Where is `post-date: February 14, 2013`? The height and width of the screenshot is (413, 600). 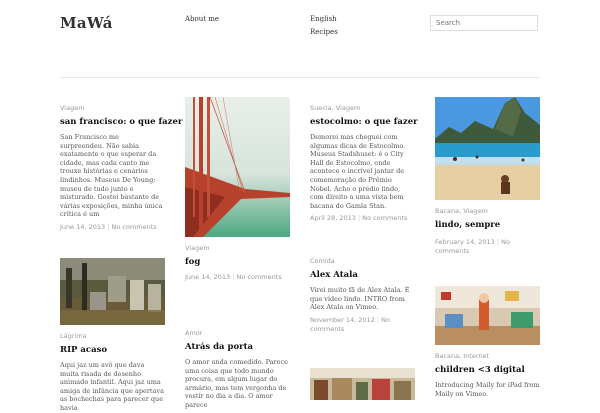
post-date: February 14, 2013 is located at coordinates (465, 242).